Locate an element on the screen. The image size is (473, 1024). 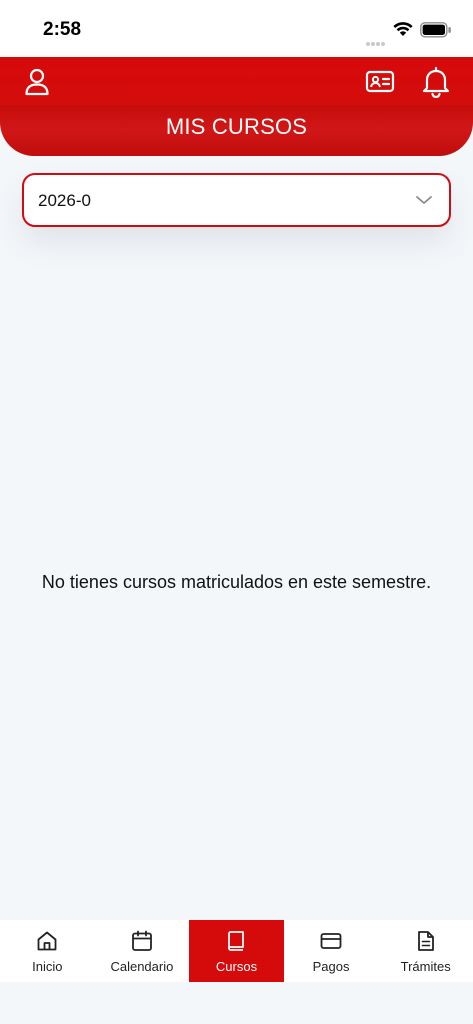
nav-item-pagos: Pagos is located at coordinates (331, 951).